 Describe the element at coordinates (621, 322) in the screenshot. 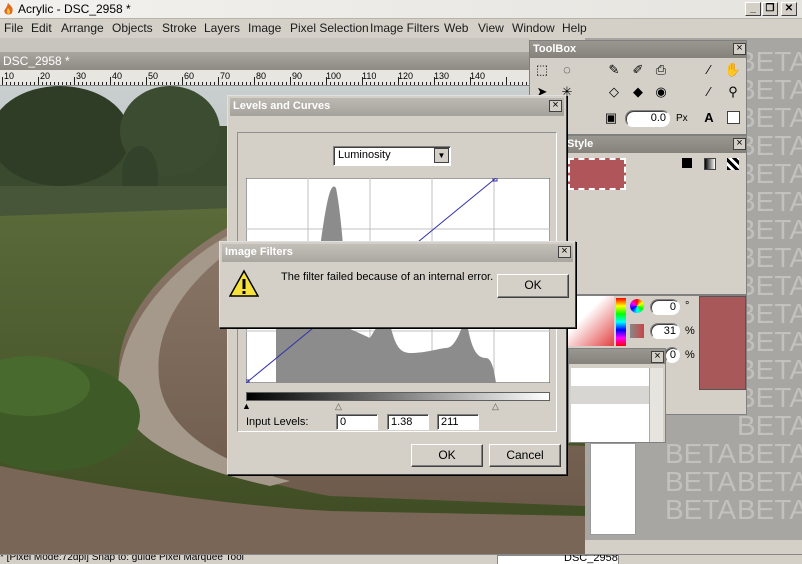

I see `hue-strip` at that location.